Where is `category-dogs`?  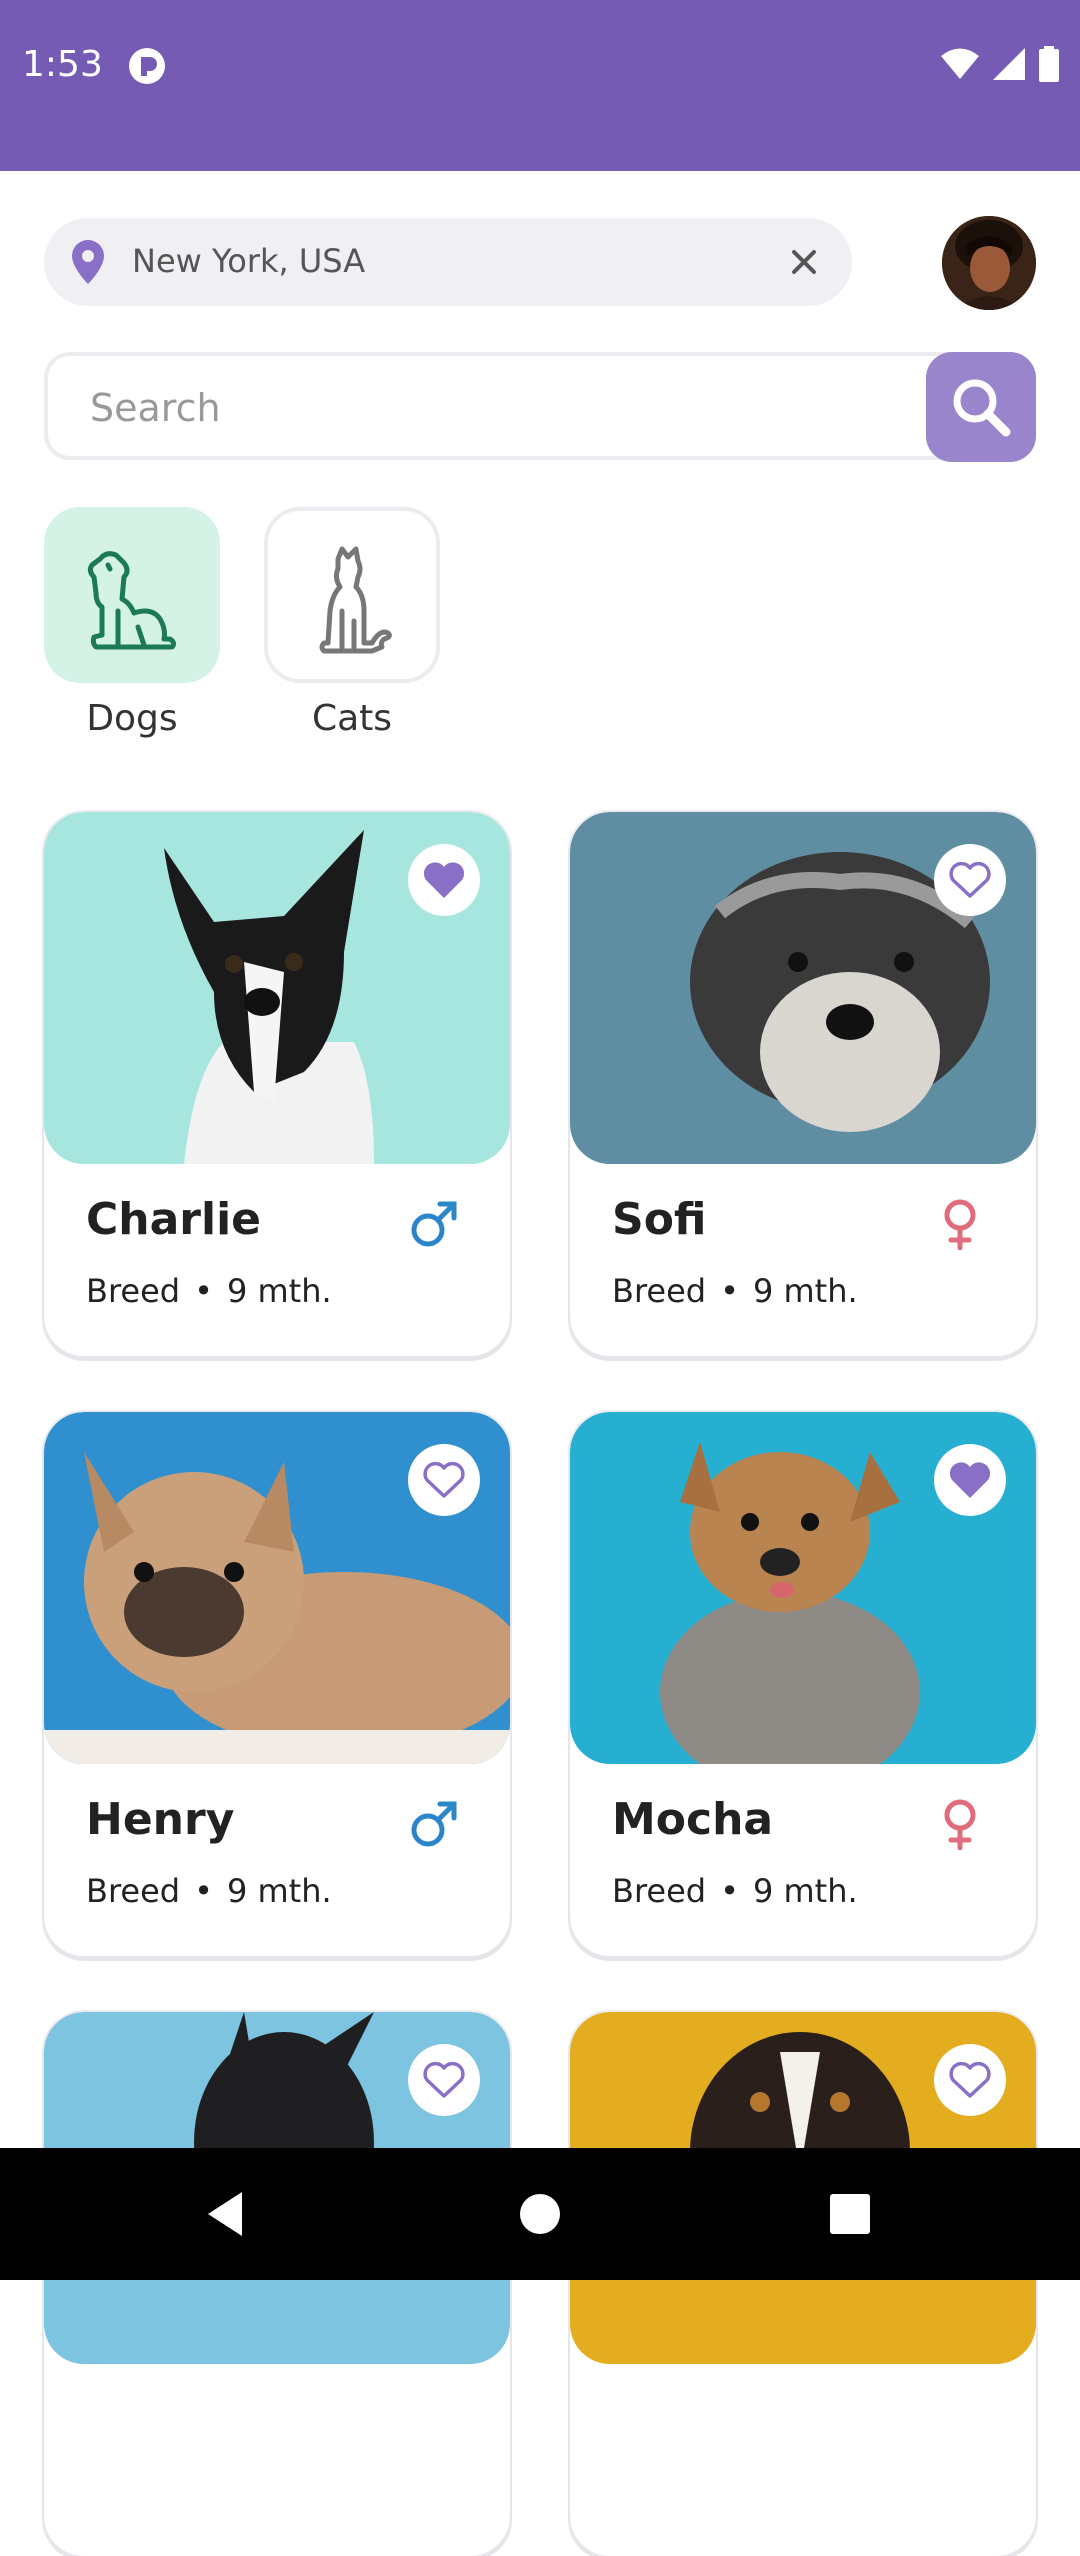 category-dogs is located at coordinates (132, 595).